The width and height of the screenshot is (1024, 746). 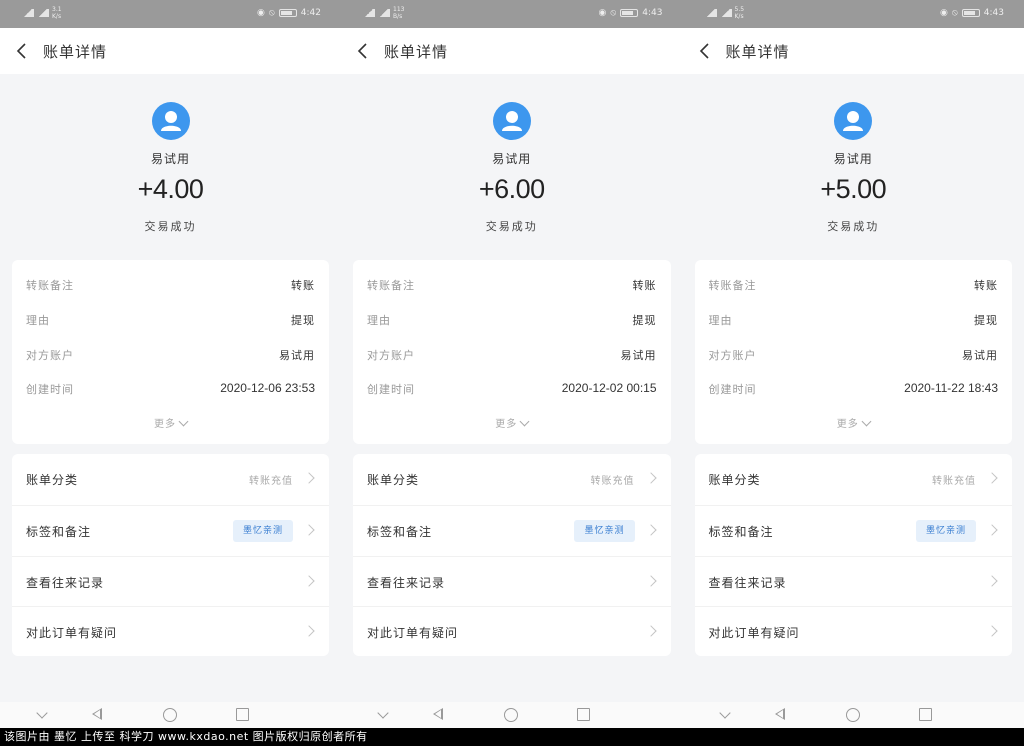 I want to click on status-left: 113 B/s, so click(x=385, y=13).